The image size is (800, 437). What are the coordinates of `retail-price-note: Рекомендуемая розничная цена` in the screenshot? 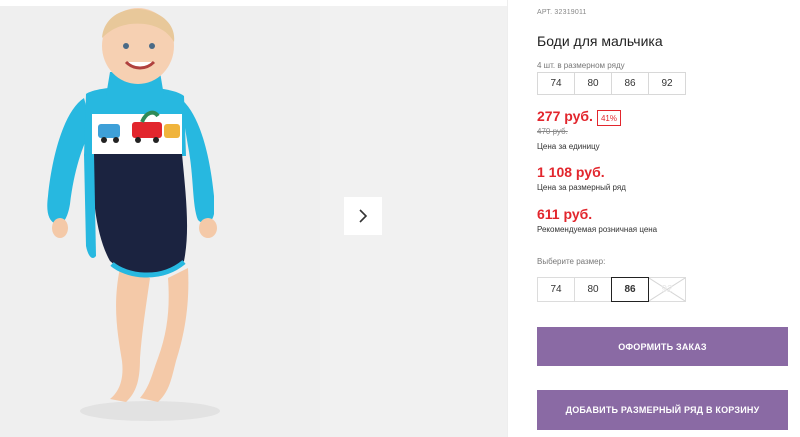 It's located at (597, 229).